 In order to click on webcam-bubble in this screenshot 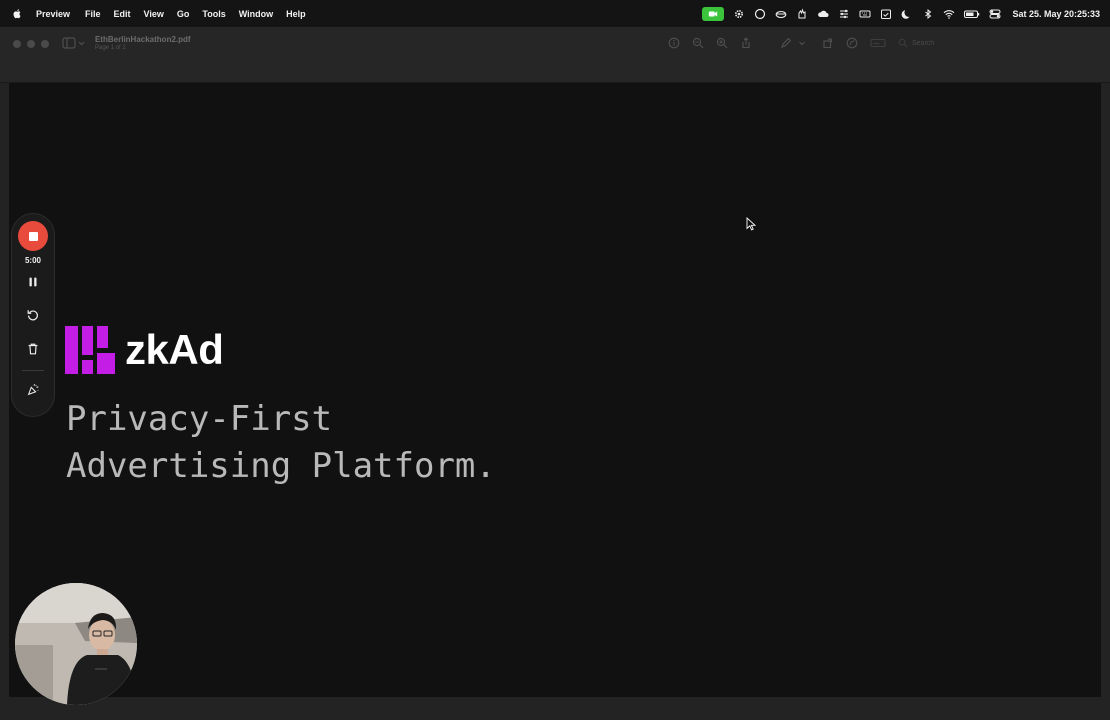, I will do `click(76, 644)`.